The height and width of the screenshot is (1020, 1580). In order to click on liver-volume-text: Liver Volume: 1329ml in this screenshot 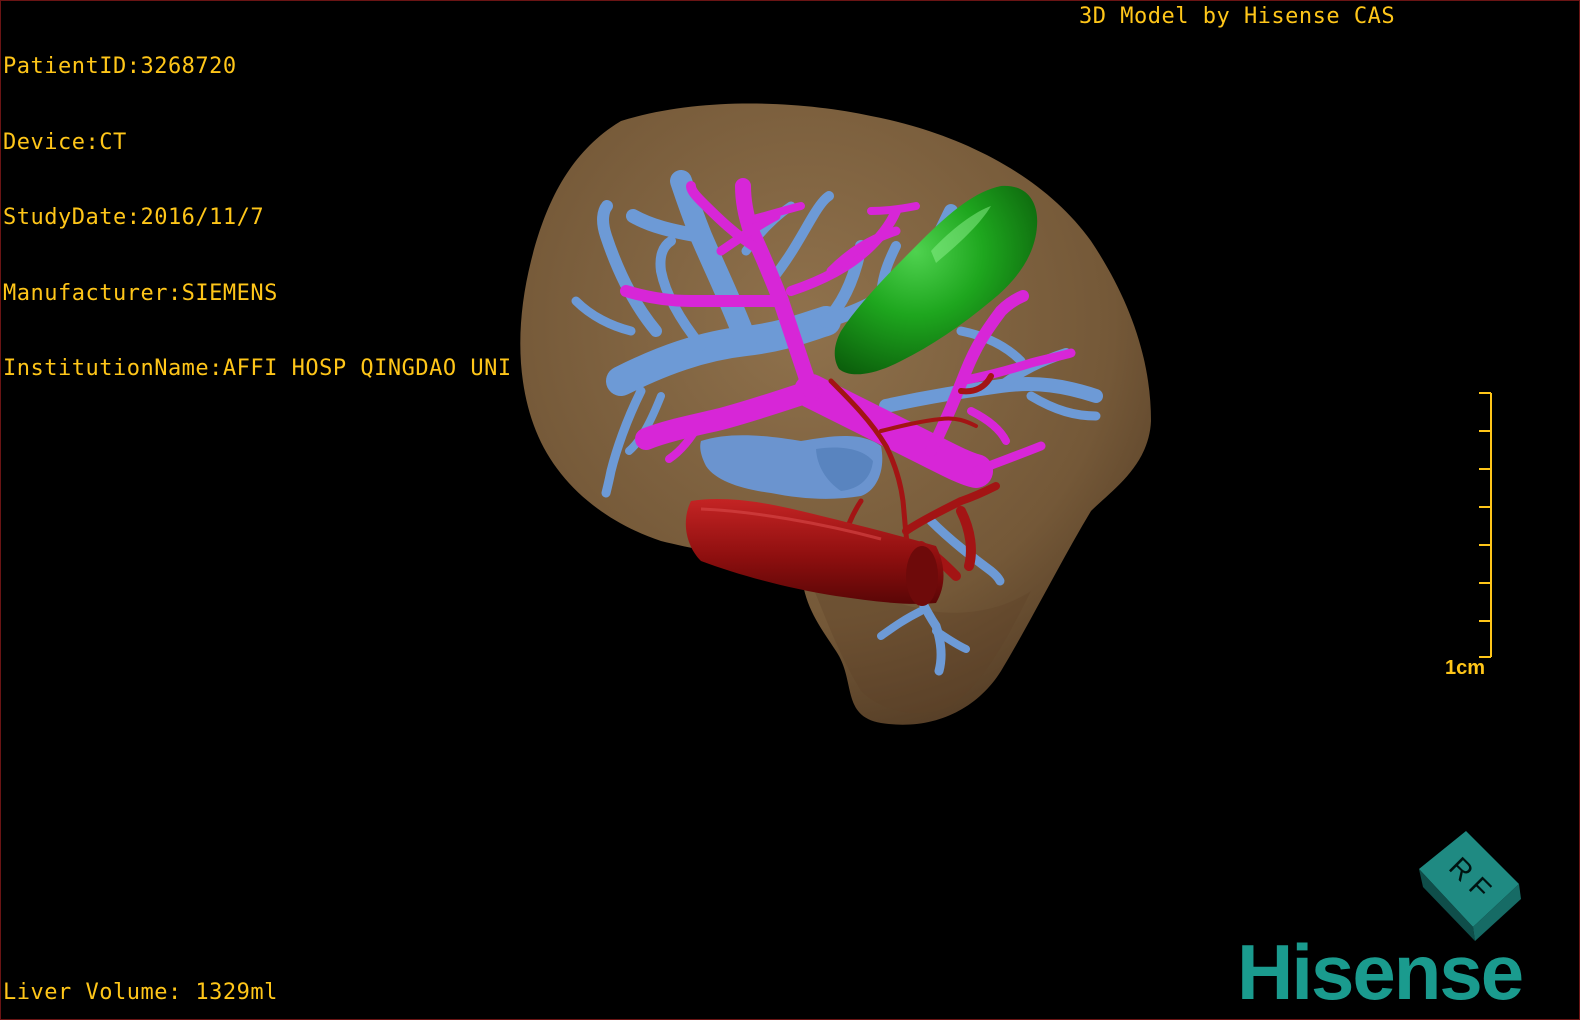, I will do `click(140, 992)`.